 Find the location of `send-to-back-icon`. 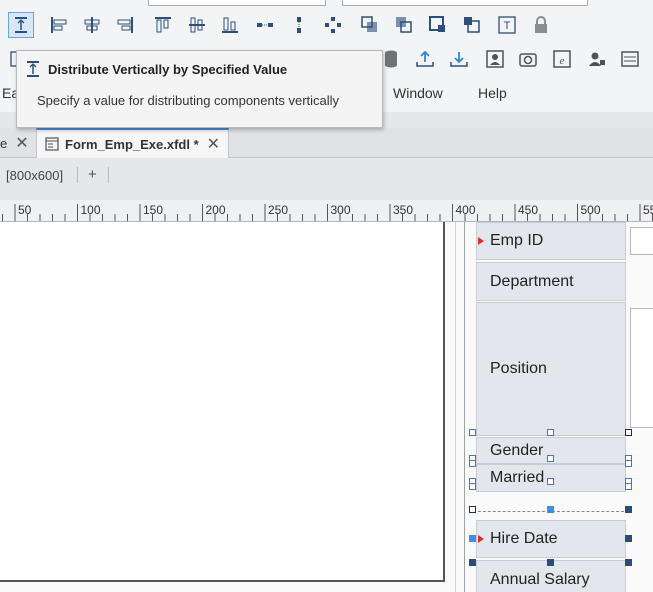

send-to-back-icon is located at coordinates (404, 25).